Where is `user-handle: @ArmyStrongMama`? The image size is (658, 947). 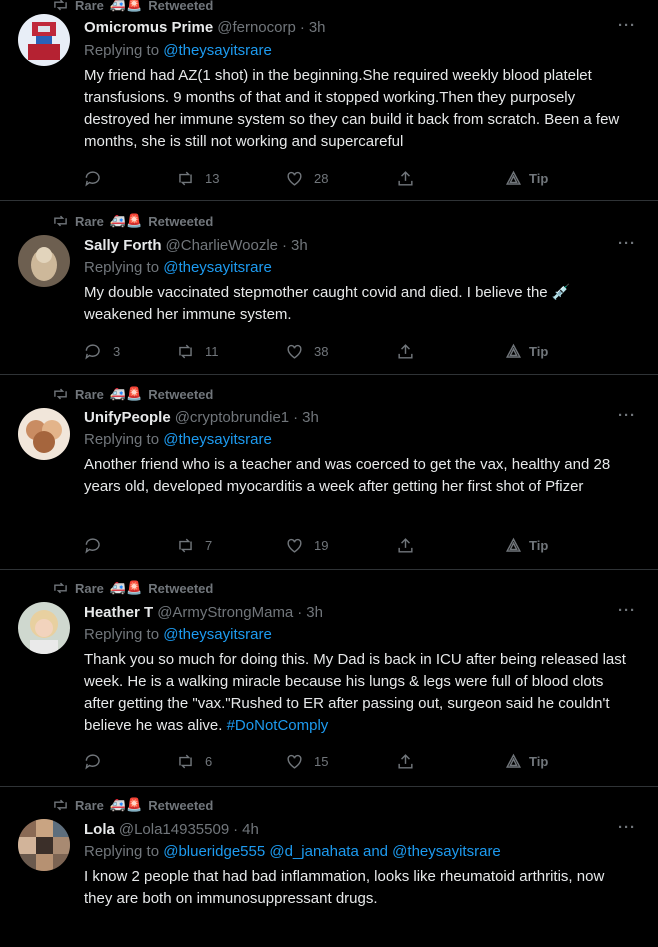 user-handle: @ArmyStrongMama is located at coordinates (225, 612).